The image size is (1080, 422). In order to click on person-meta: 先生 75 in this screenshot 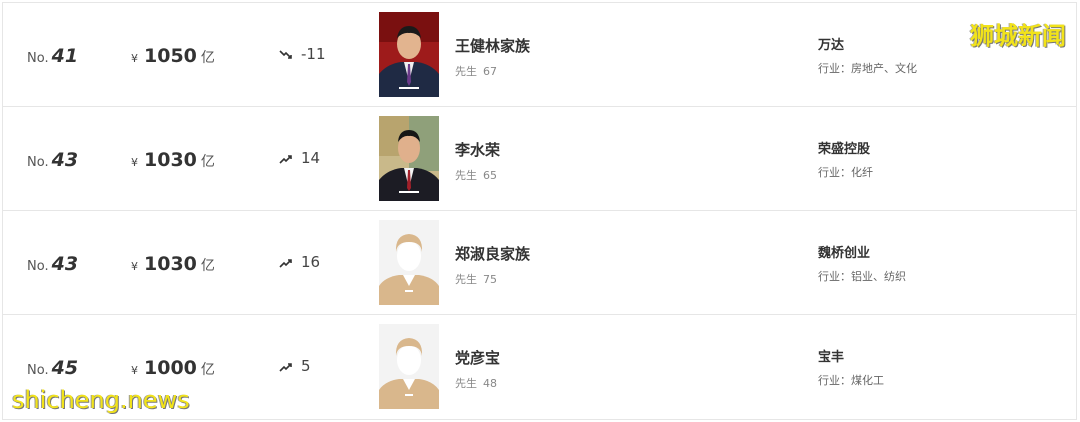, I will do `click(476, 279)`.